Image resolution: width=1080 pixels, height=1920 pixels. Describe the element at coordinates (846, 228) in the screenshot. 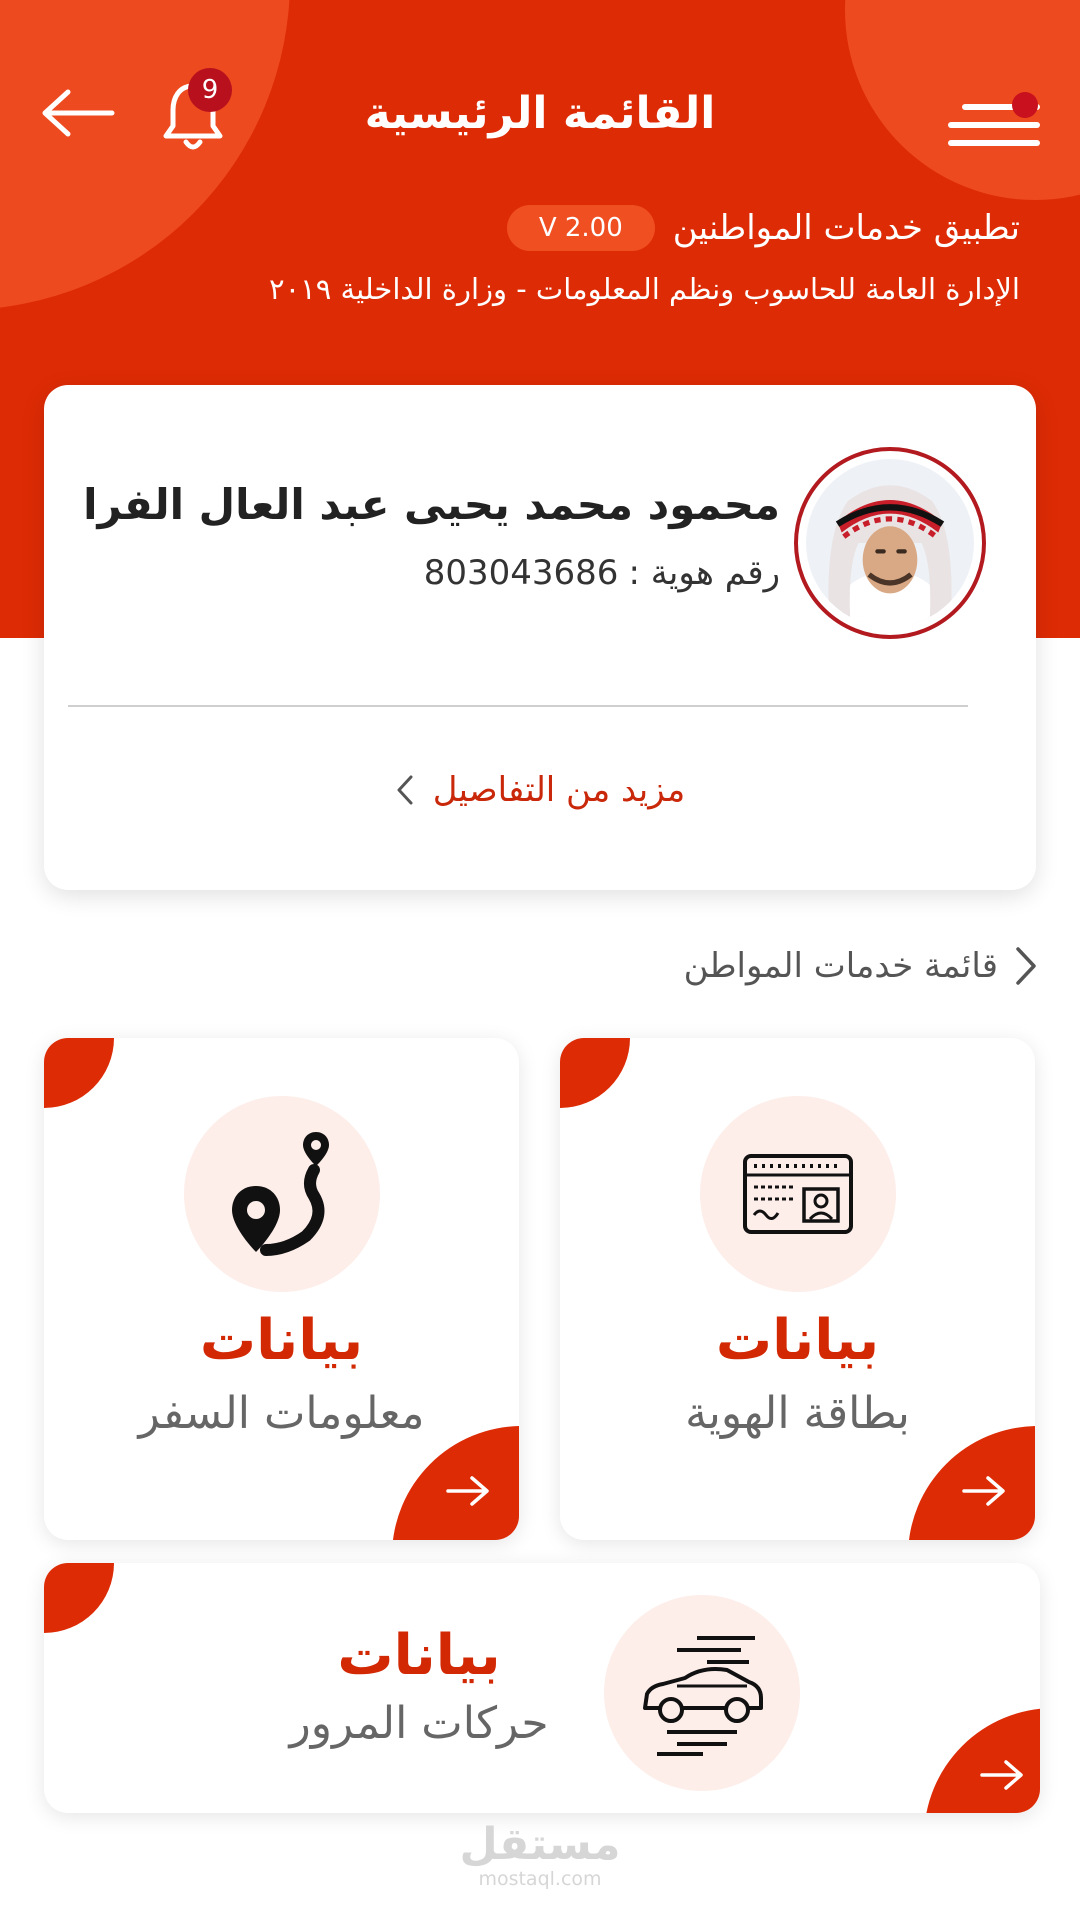

I see `app-name: تطبيق خدمات المواطنين` at that location.